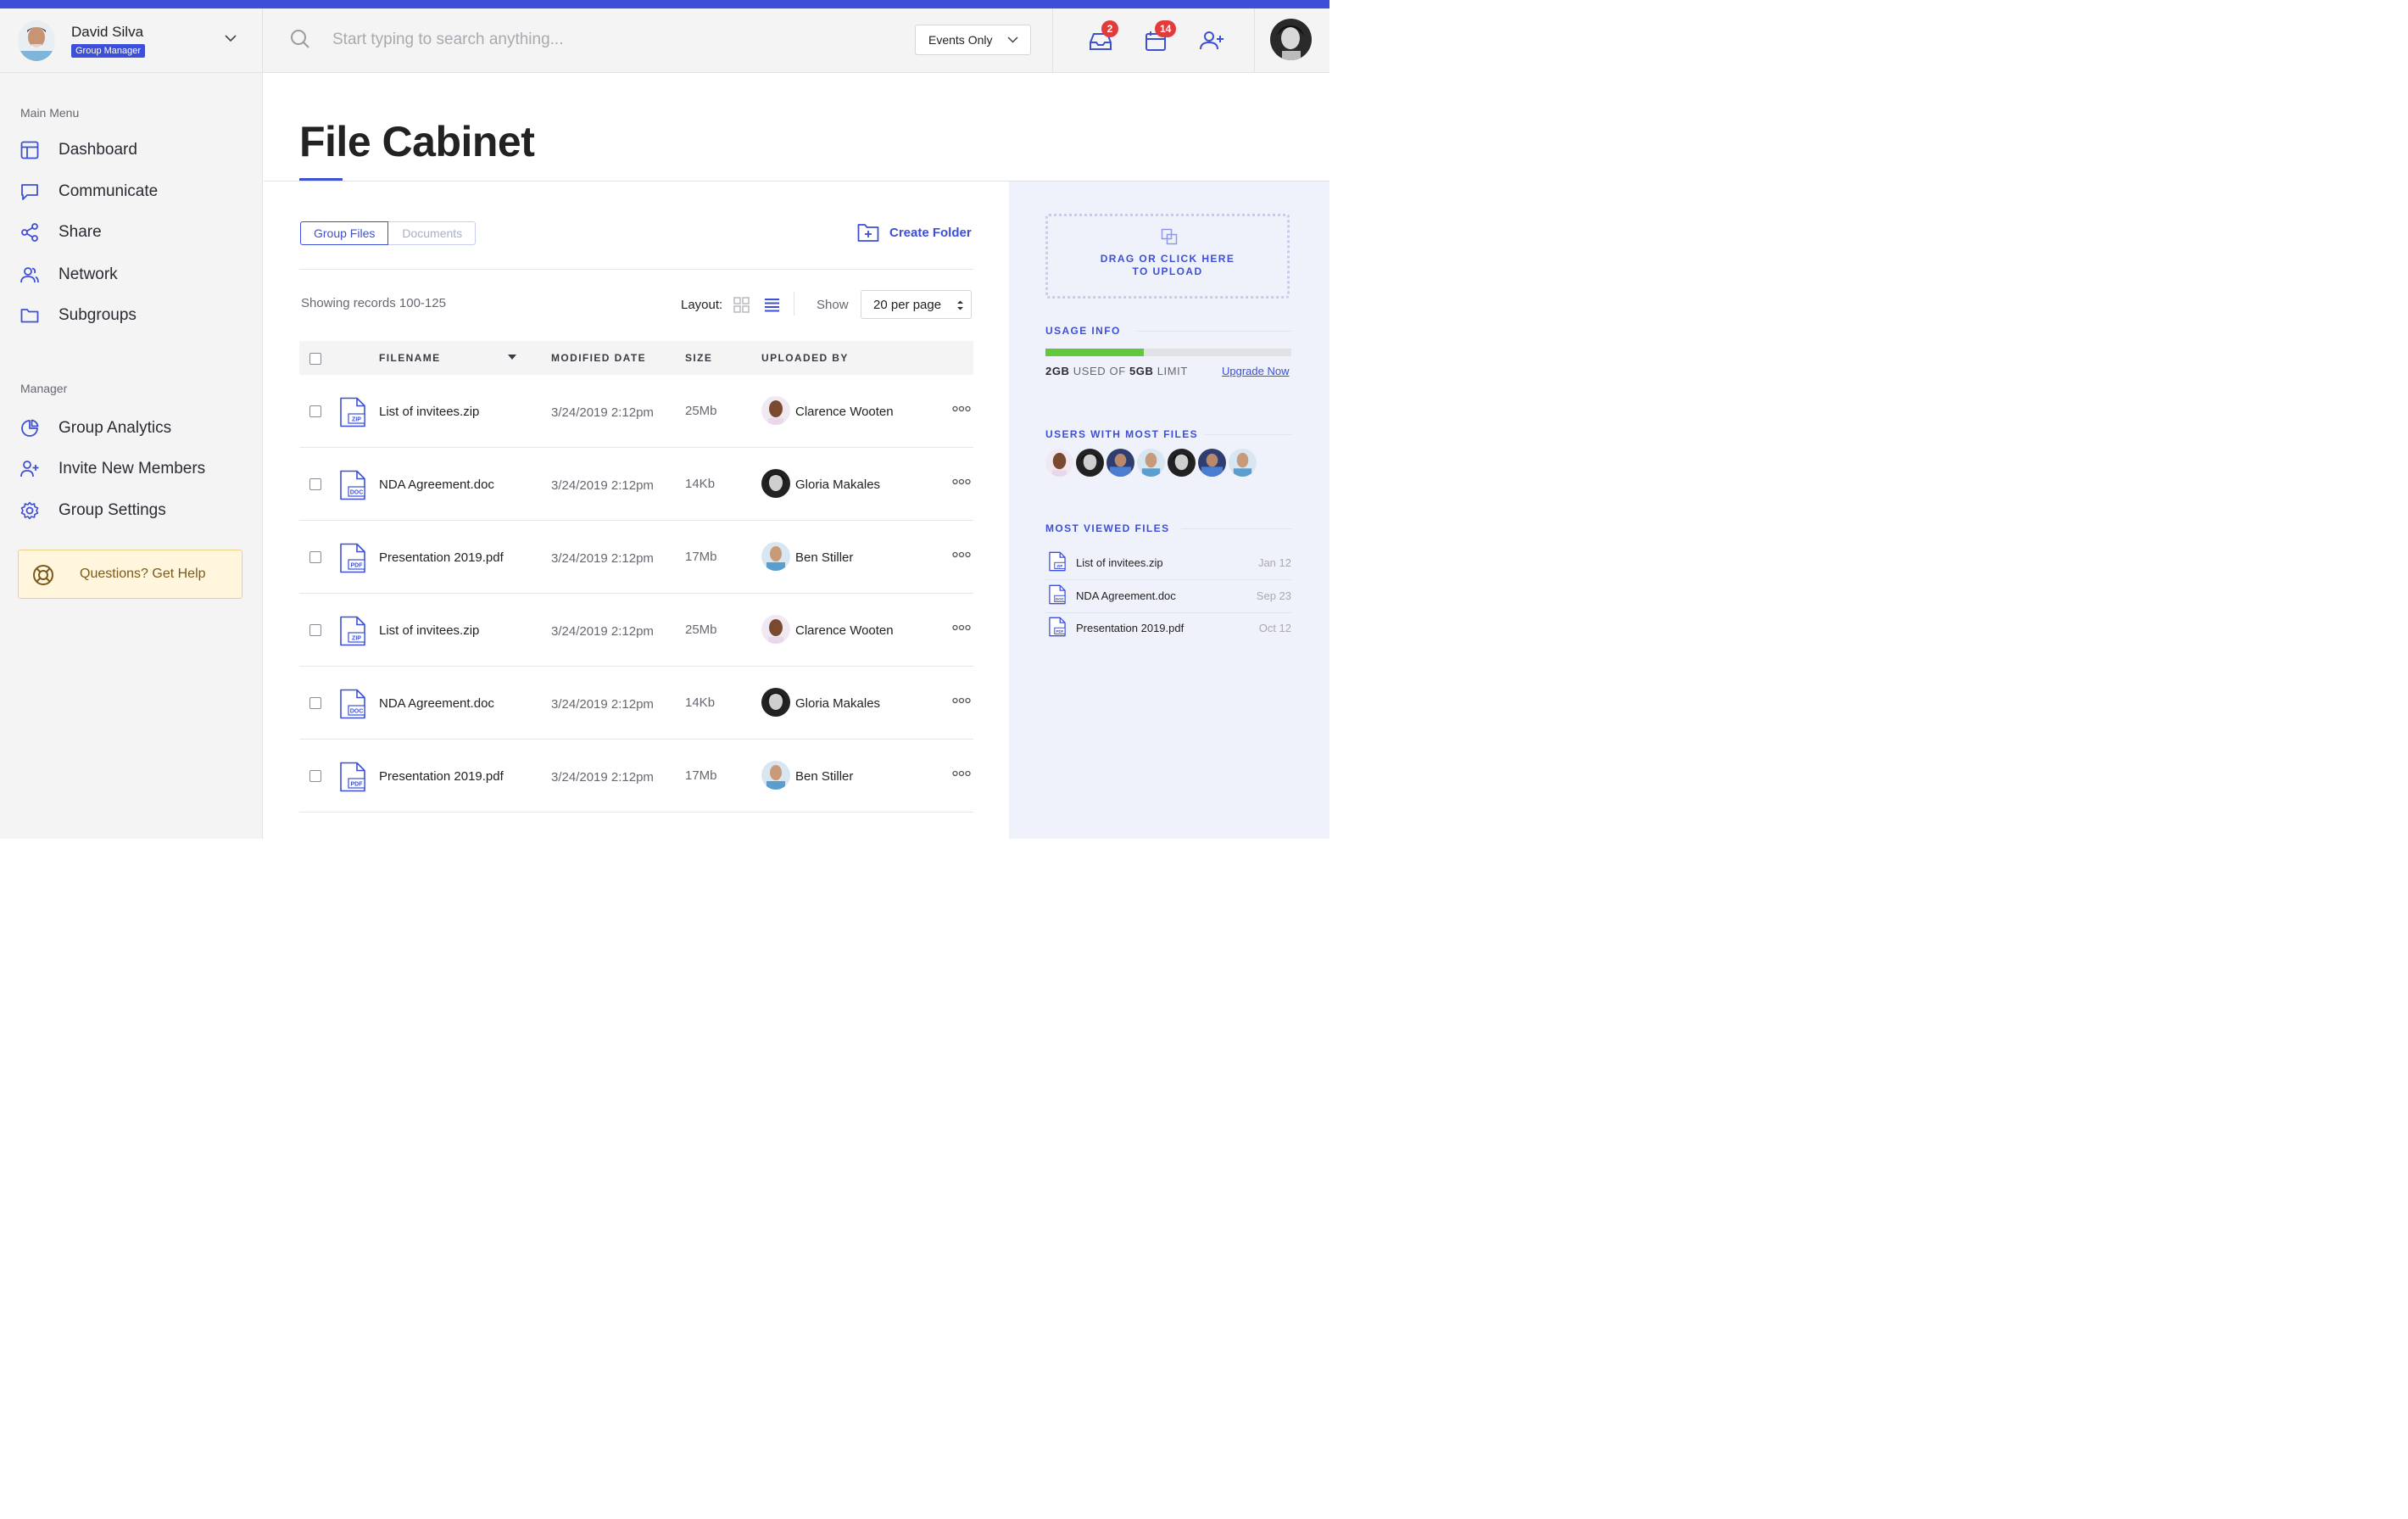 The width and height of the screenshot is (2408, 1519). I want to click on tab-bar: Group Files Documents, so click(388, 233).